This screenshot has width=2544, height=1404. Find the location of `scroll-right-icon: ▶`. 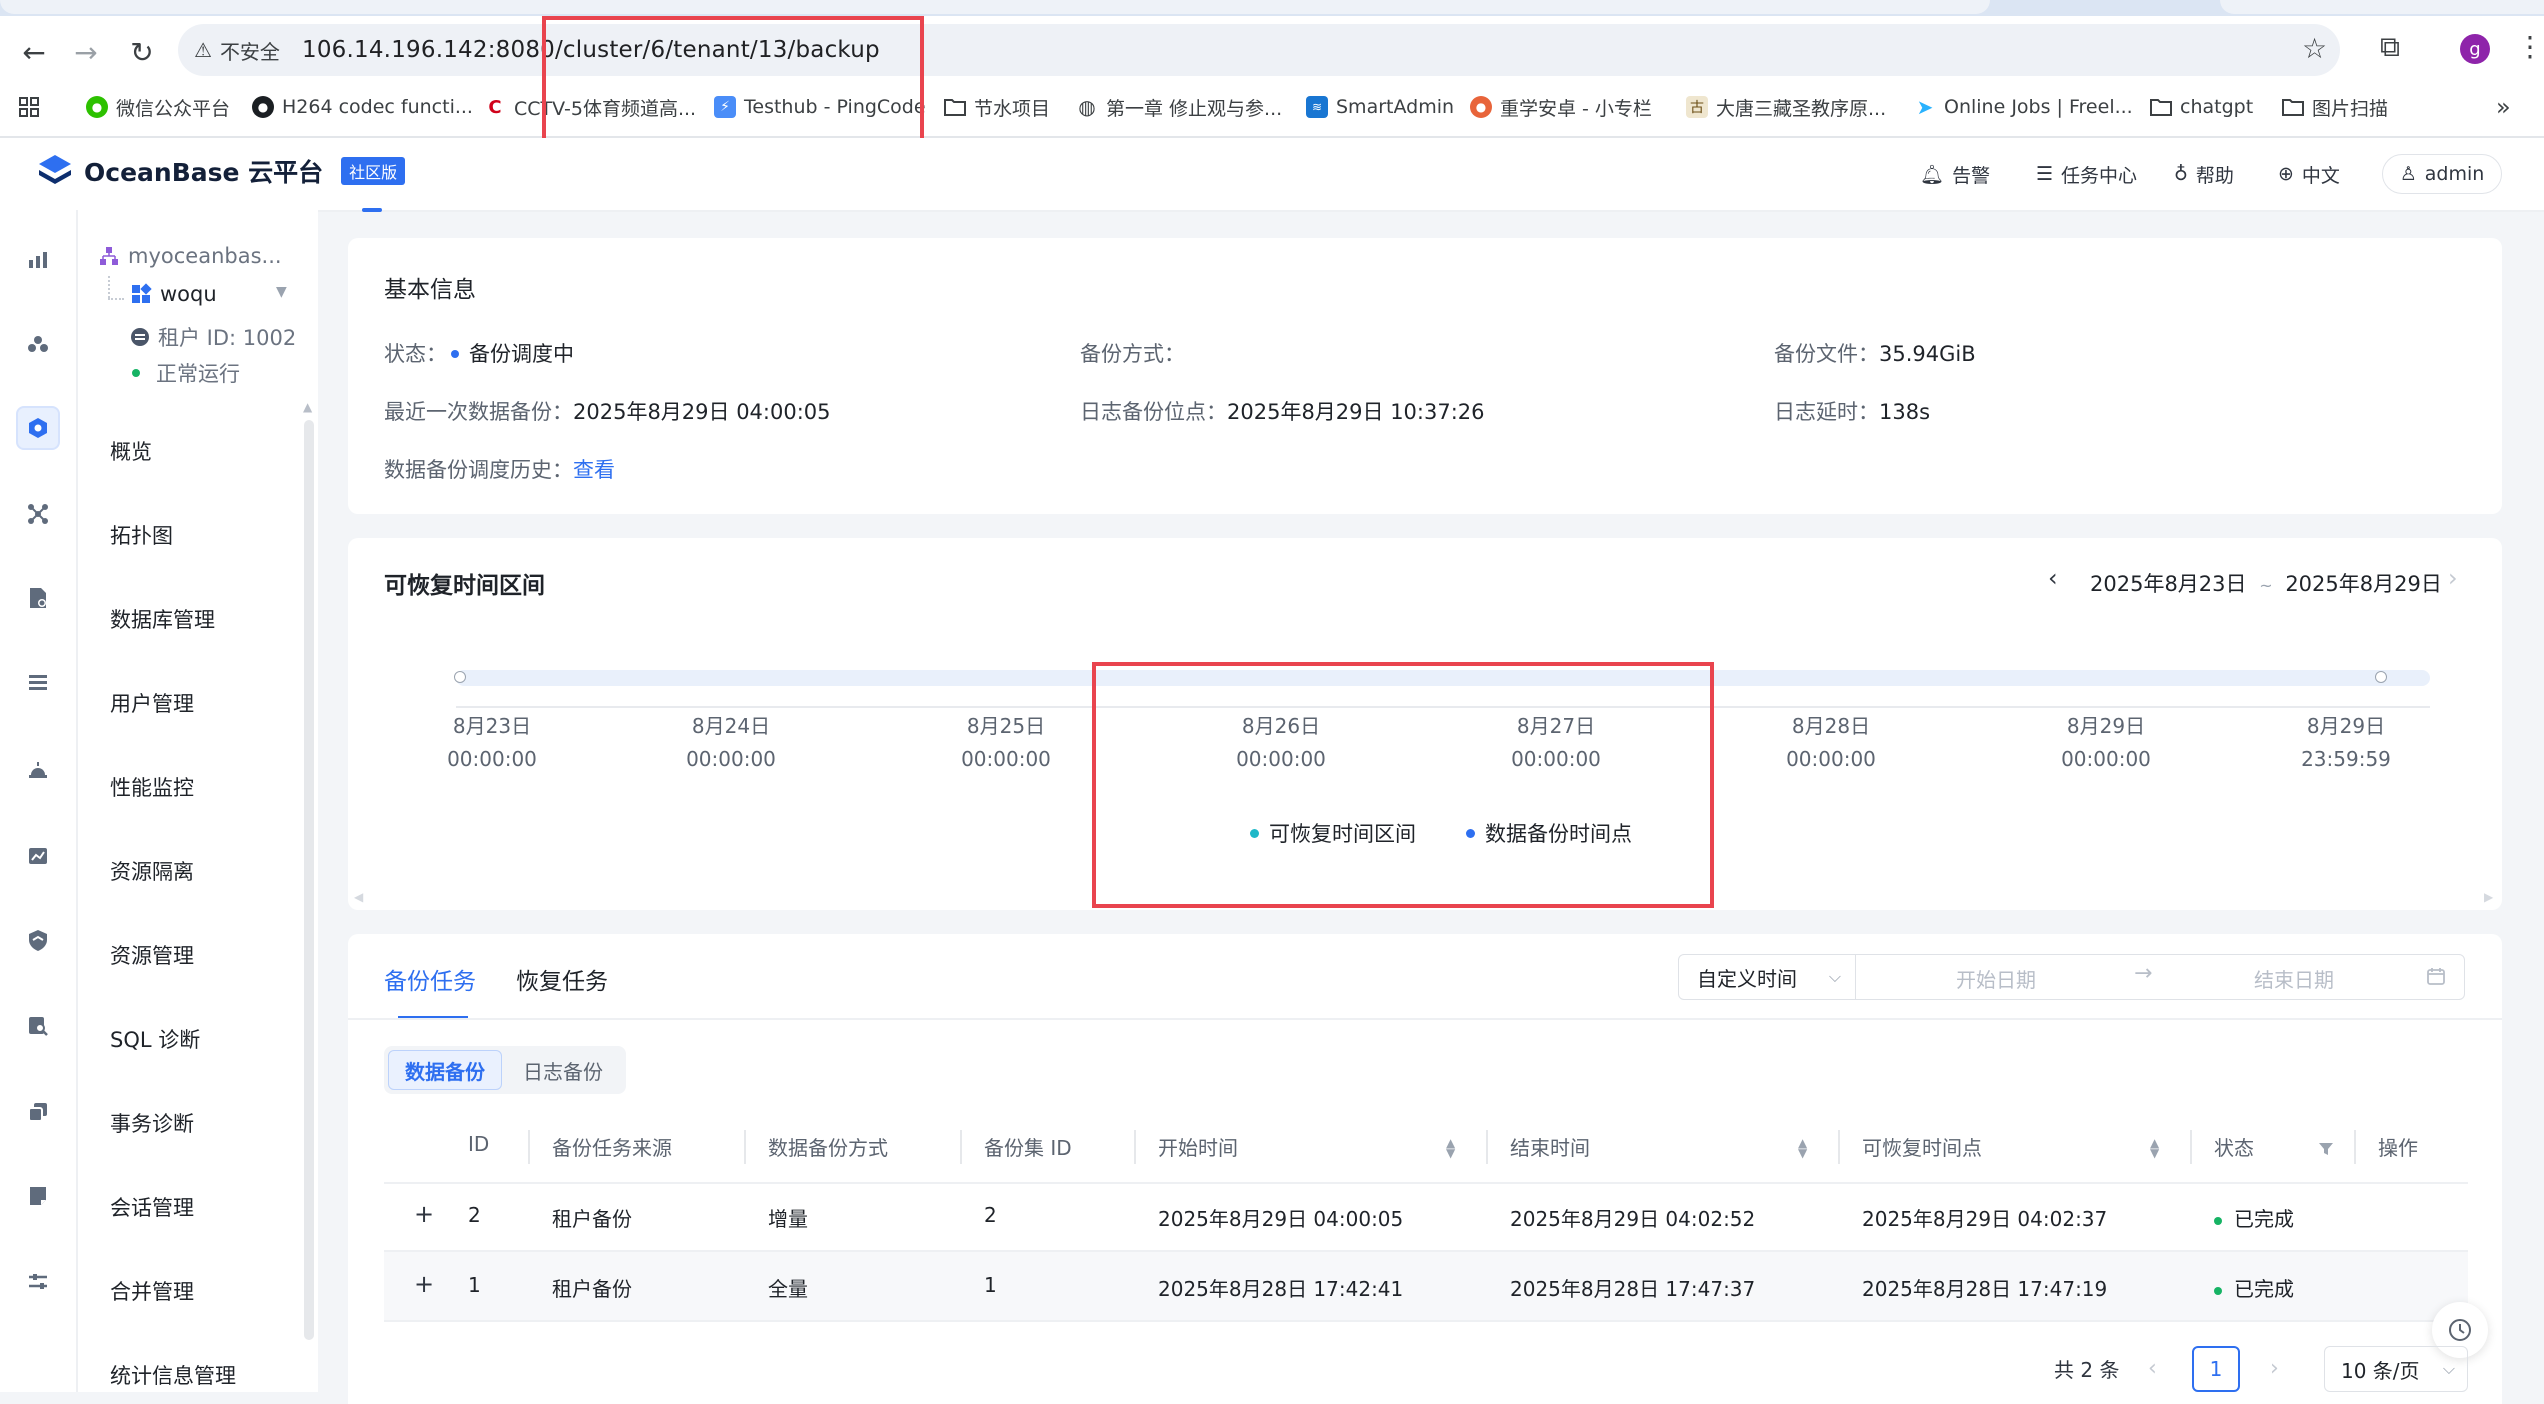

scroll-right-icon: ▶ is located at coordinates (2488, 897).